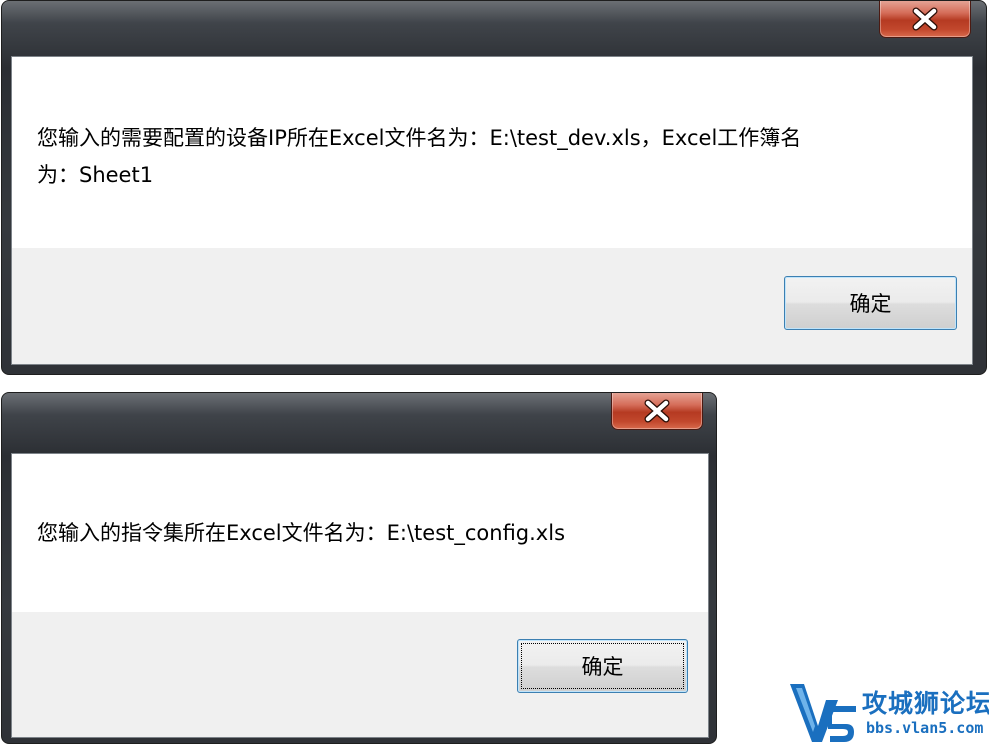 This screenshot has height=748, width=989. I want to click on message-area: 您输入的指令集所在Excel文件名为：E:\test_config.xls, so click(360, 533).